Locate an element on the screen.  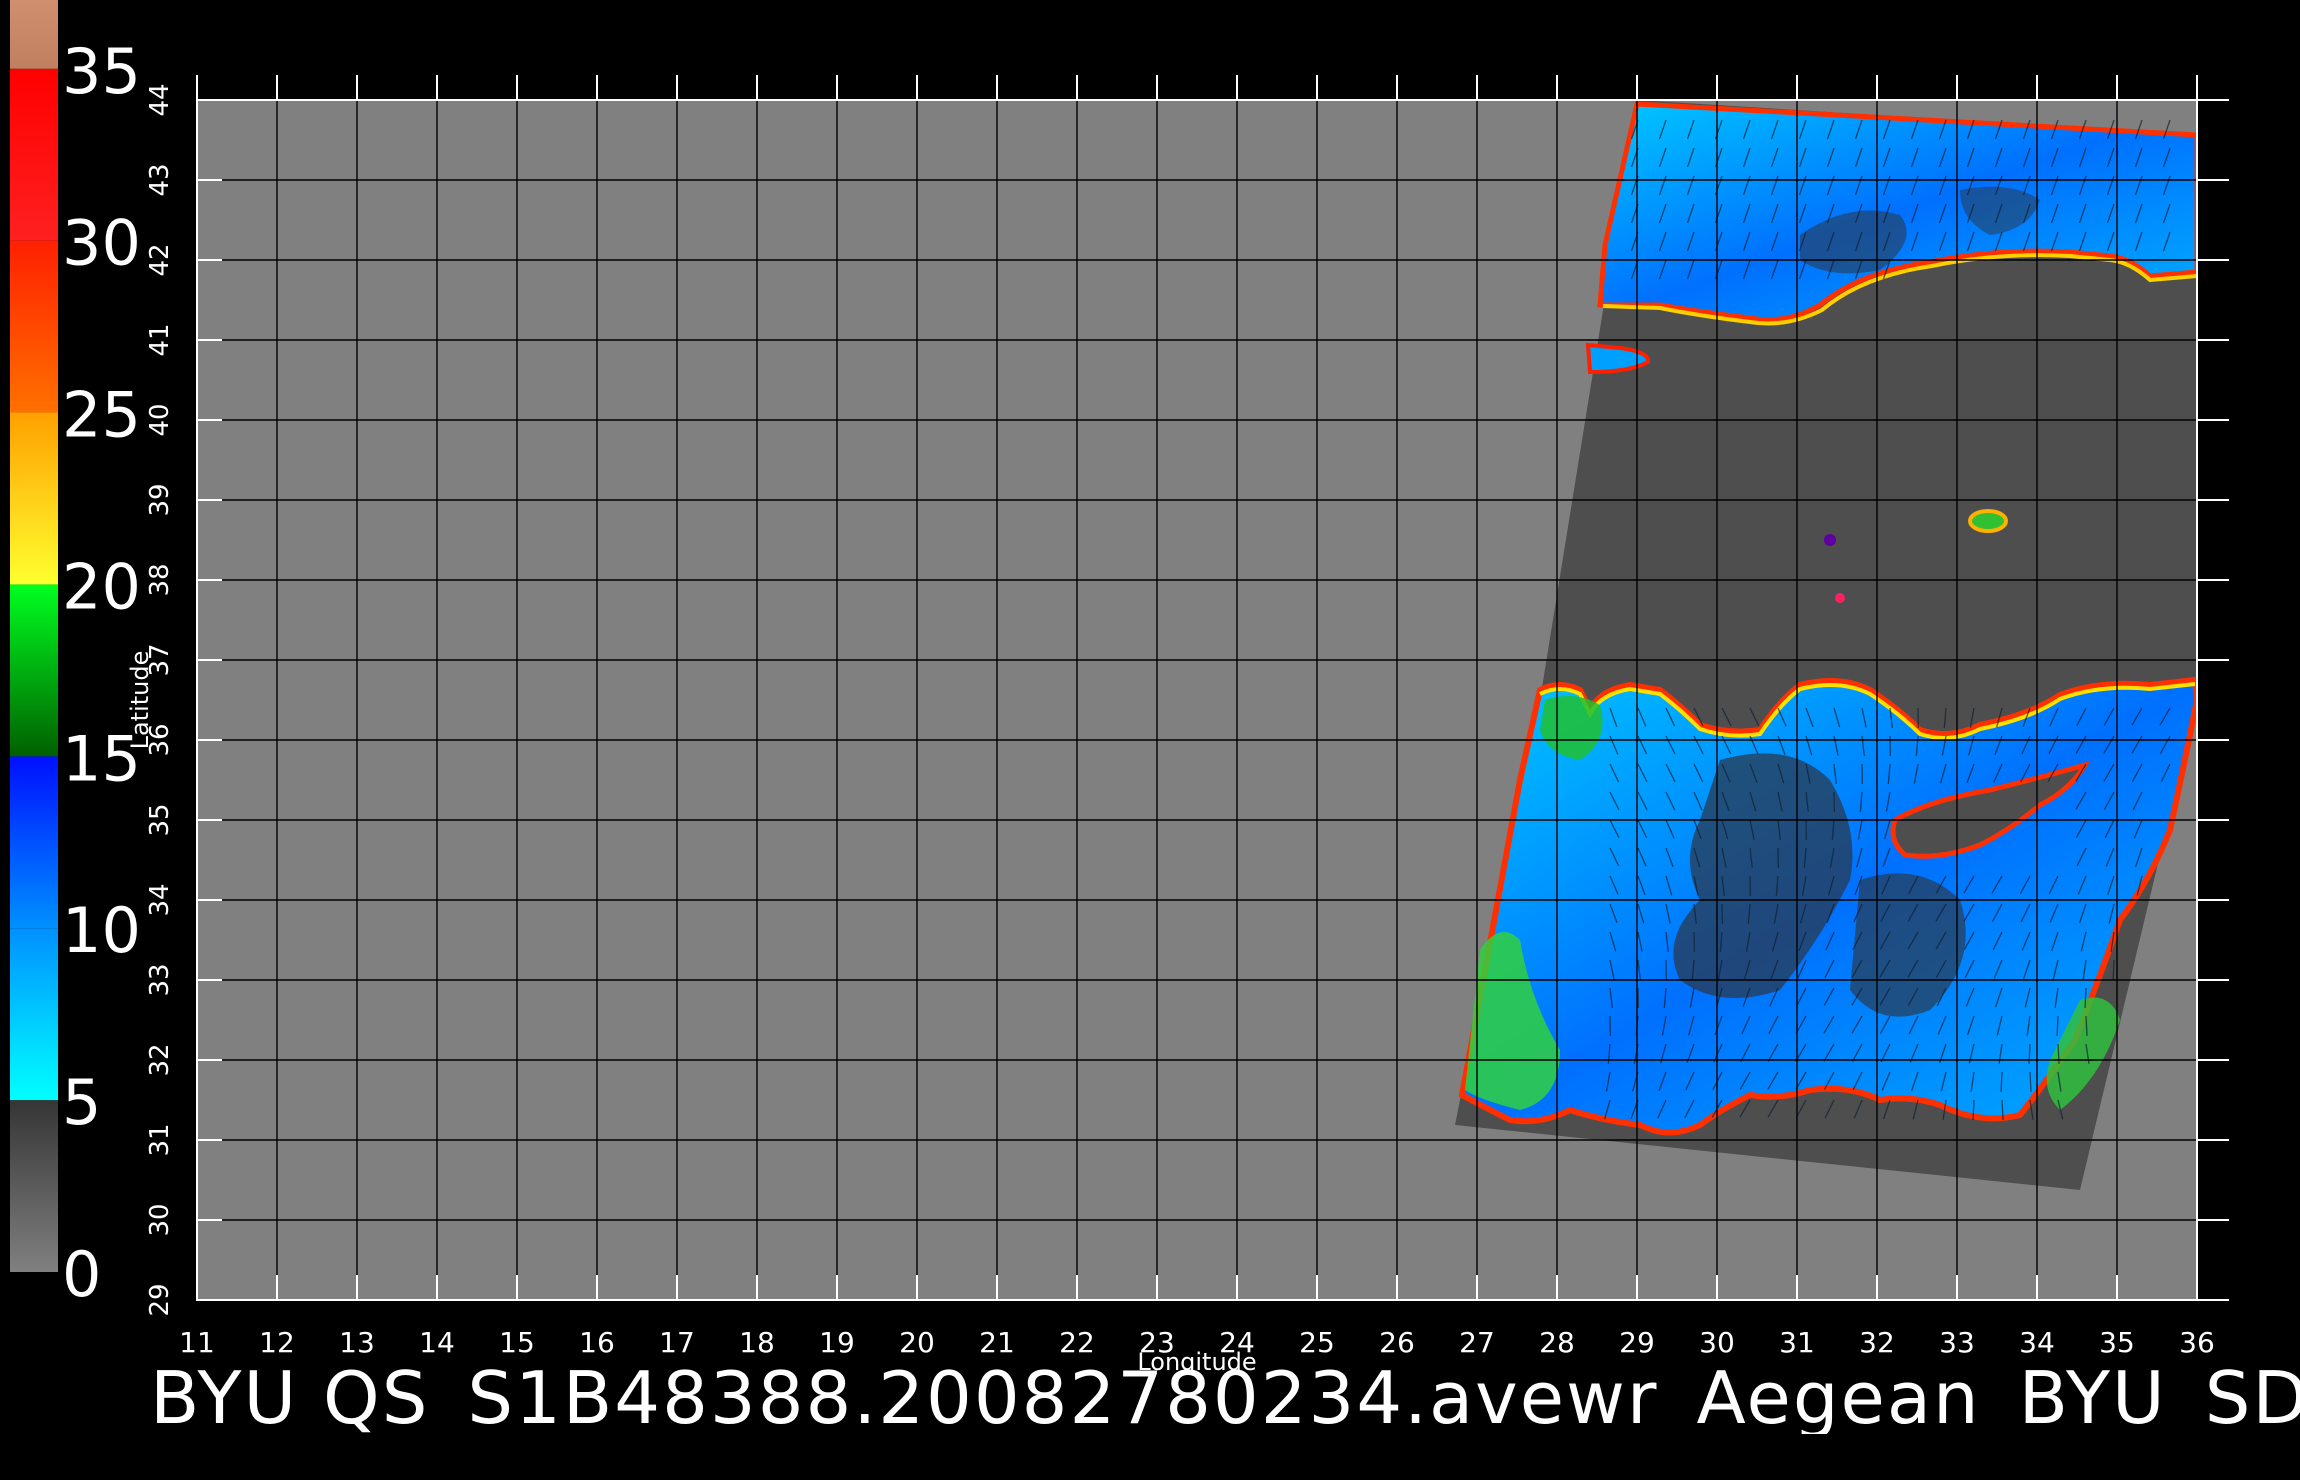
lon-tick-label: 19 is located at coordinates (837, 1342).